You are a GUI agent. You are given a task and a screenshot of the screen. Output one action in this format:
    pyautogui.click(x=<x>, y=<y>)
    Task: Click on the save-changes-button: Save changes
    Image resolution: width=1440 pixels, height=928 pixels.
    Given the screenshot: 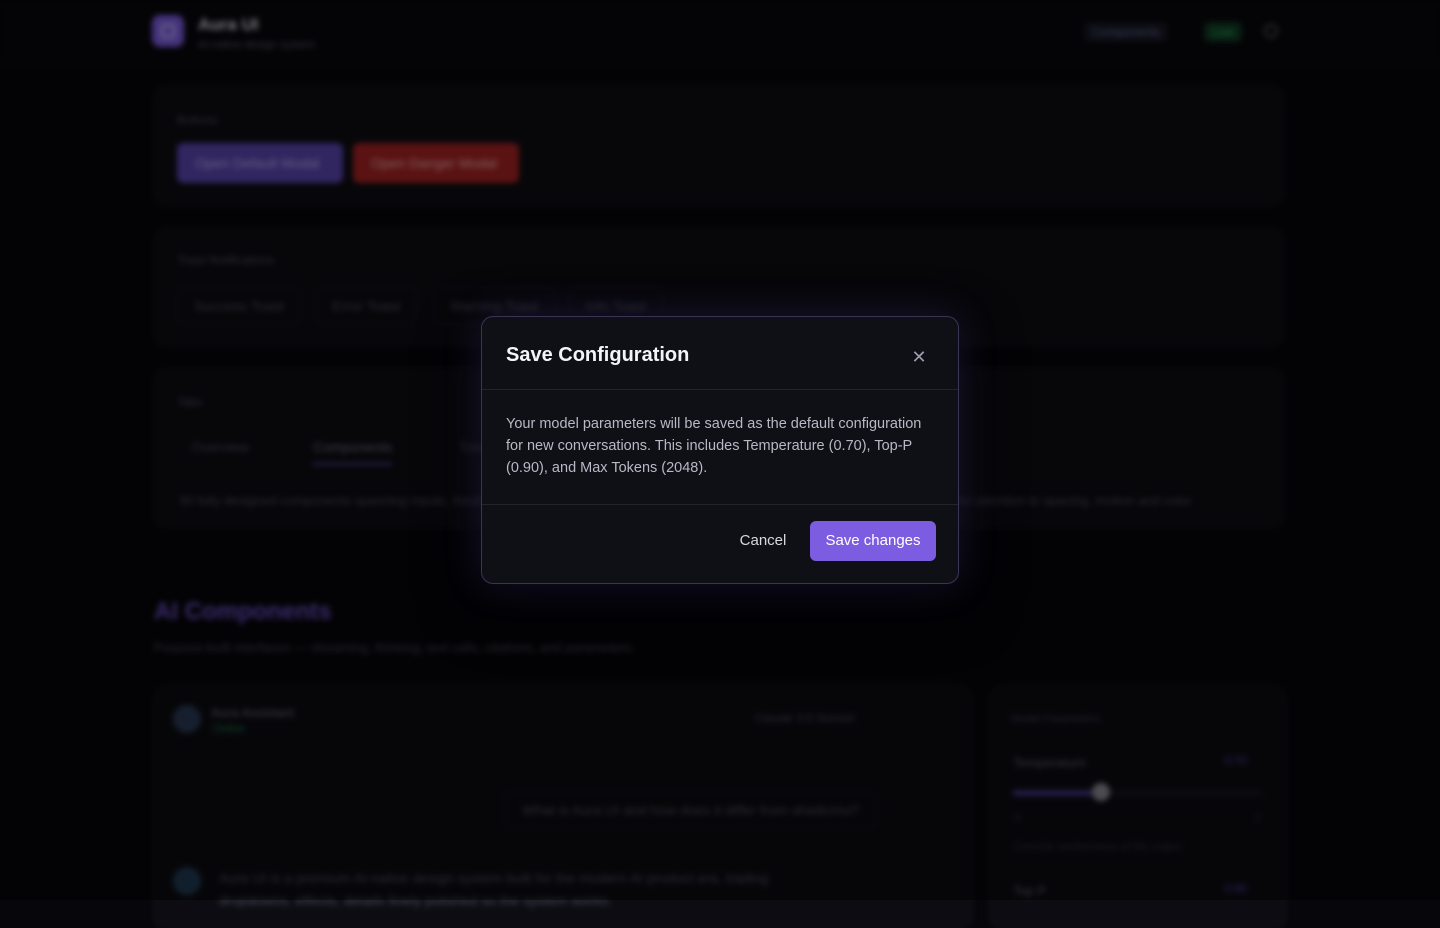 What is the action you would take?
    pyautogui.click(x=873, y=541)
    